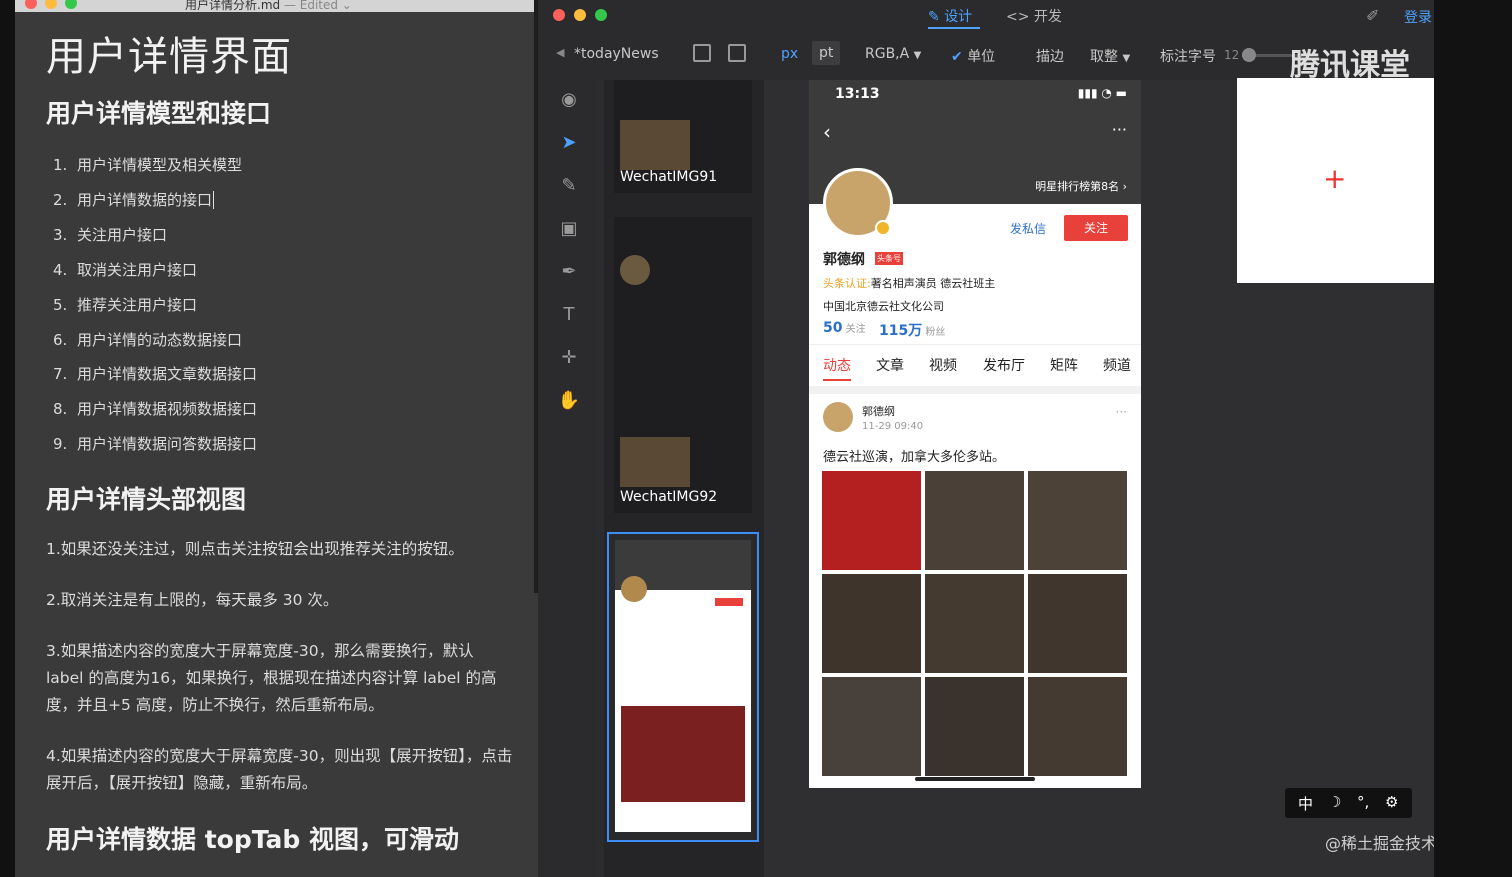  What do you see at coordinates (1232, 55) in the screenshot?
I see `annotation-font-size: 12` at bounding box center [1232, 55].